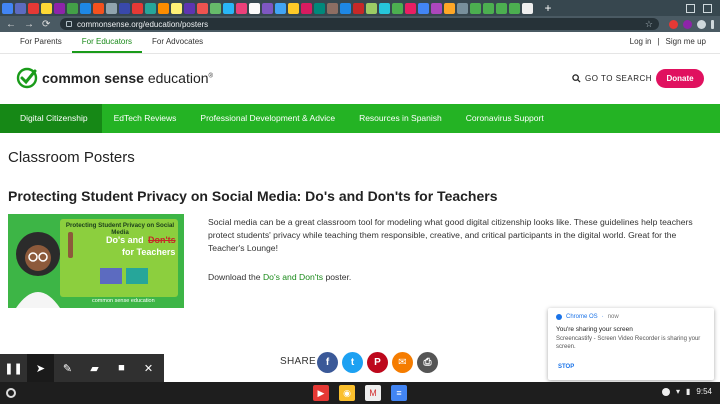 The width and height of the screenshot is (720, 404). I want to click on share-facebook-button: f, so click(327, 362).